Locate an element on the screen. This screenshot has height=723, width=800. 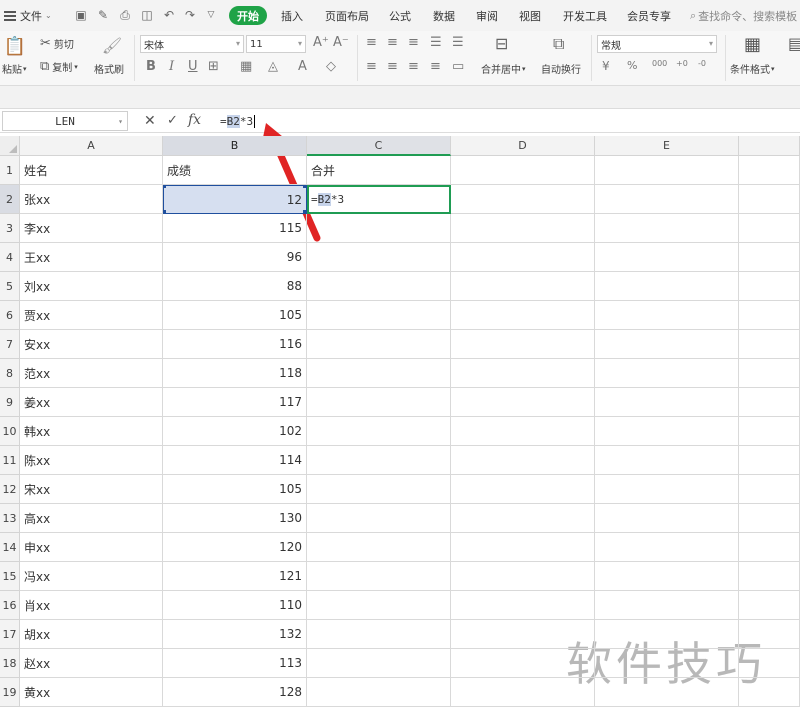
row-header: 4 is located at coordinates (10, 257).